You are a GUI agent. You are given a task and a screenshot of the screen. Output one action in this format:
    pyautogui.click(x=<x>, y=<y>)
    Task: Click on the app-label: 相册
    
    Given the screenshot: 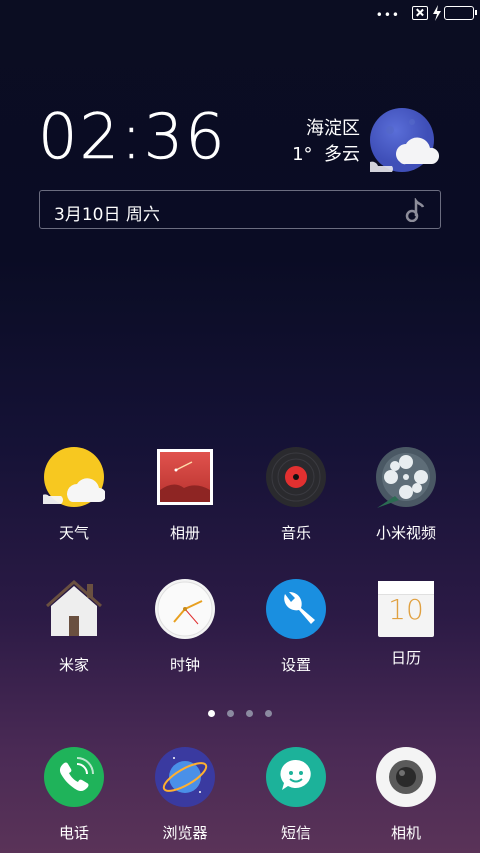 What is the action you would take?
    pyautogui.click(x=184, y=533)
    